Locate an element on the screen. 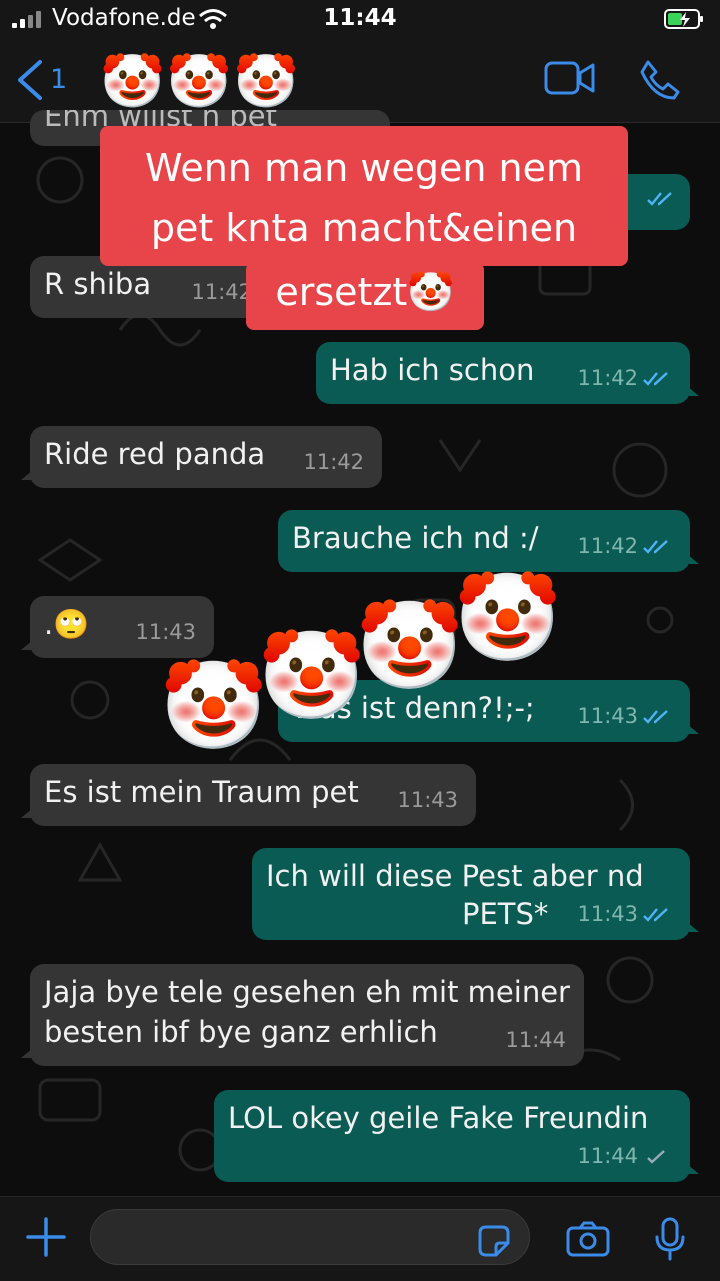  back-chevron-icon is located at coordinates (29, 80).